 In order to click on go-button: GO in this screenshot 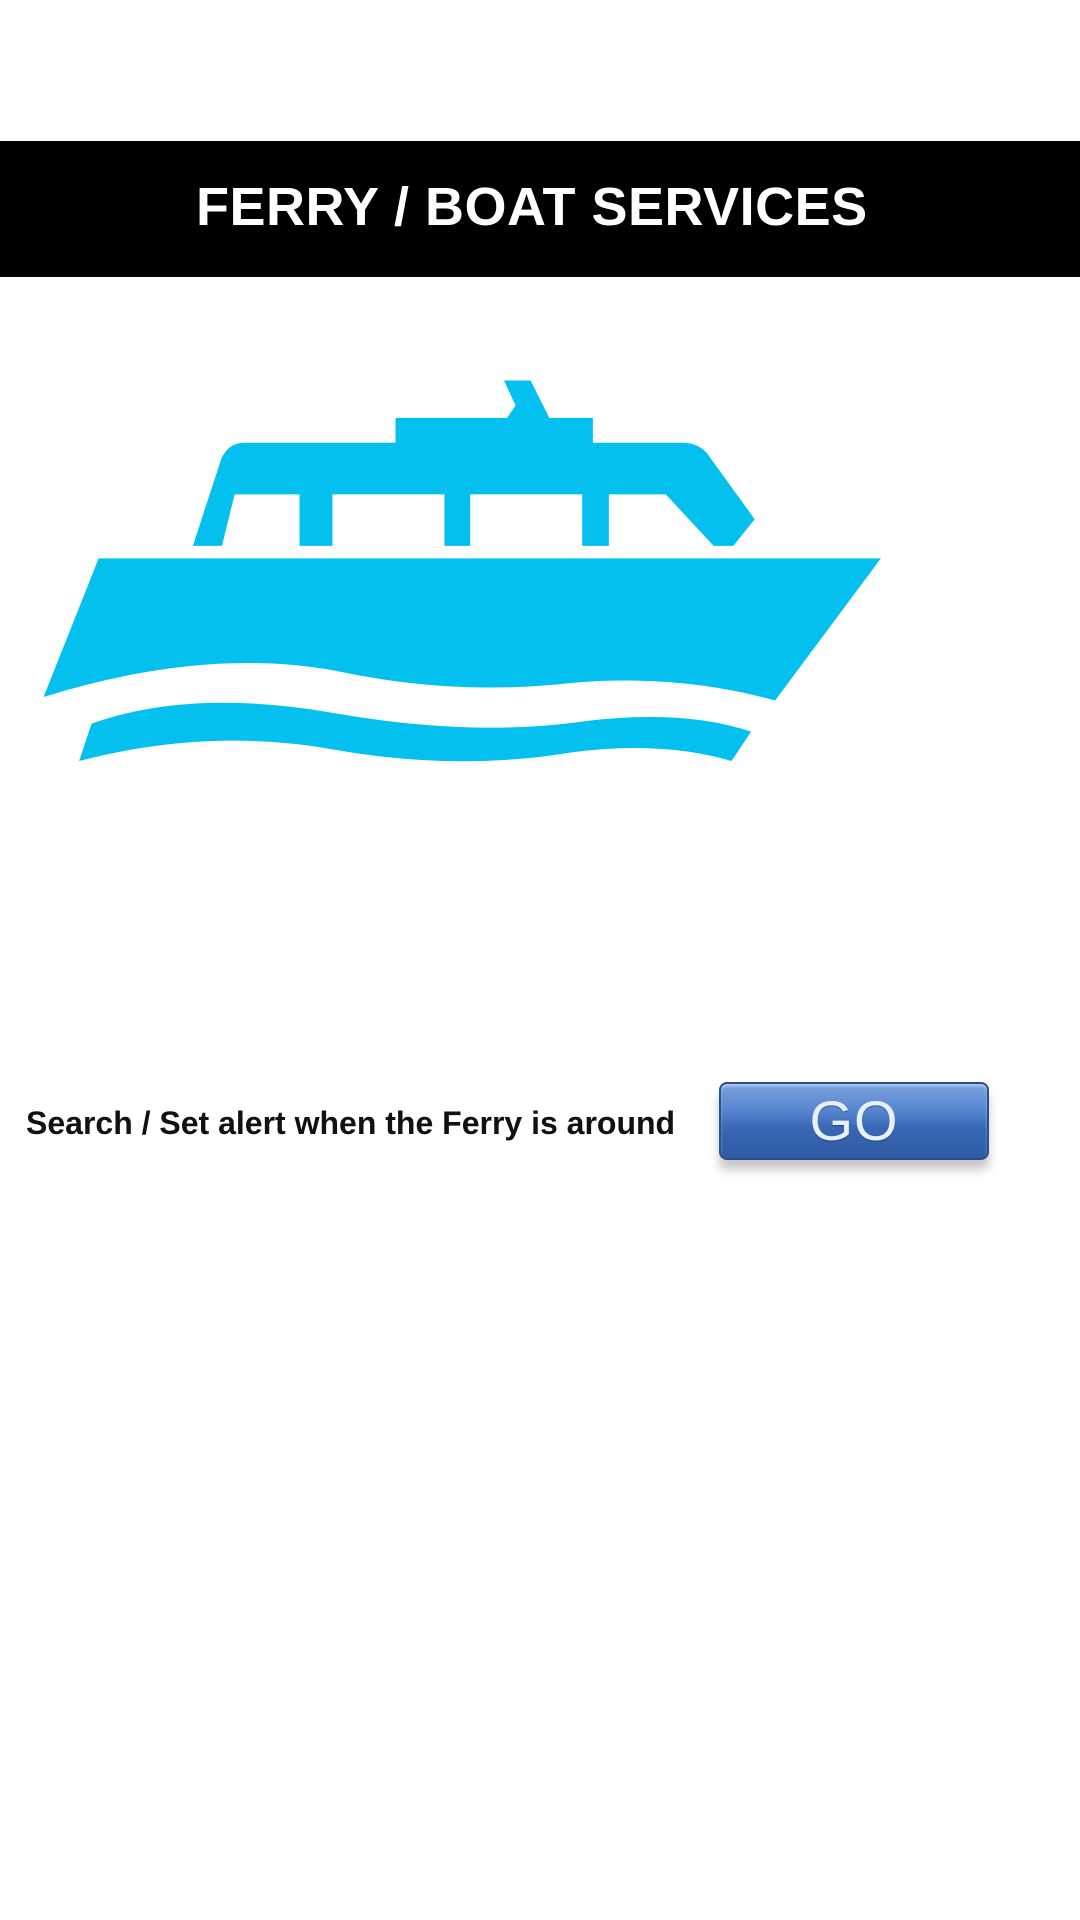, I will do `click(854, 1121)`.